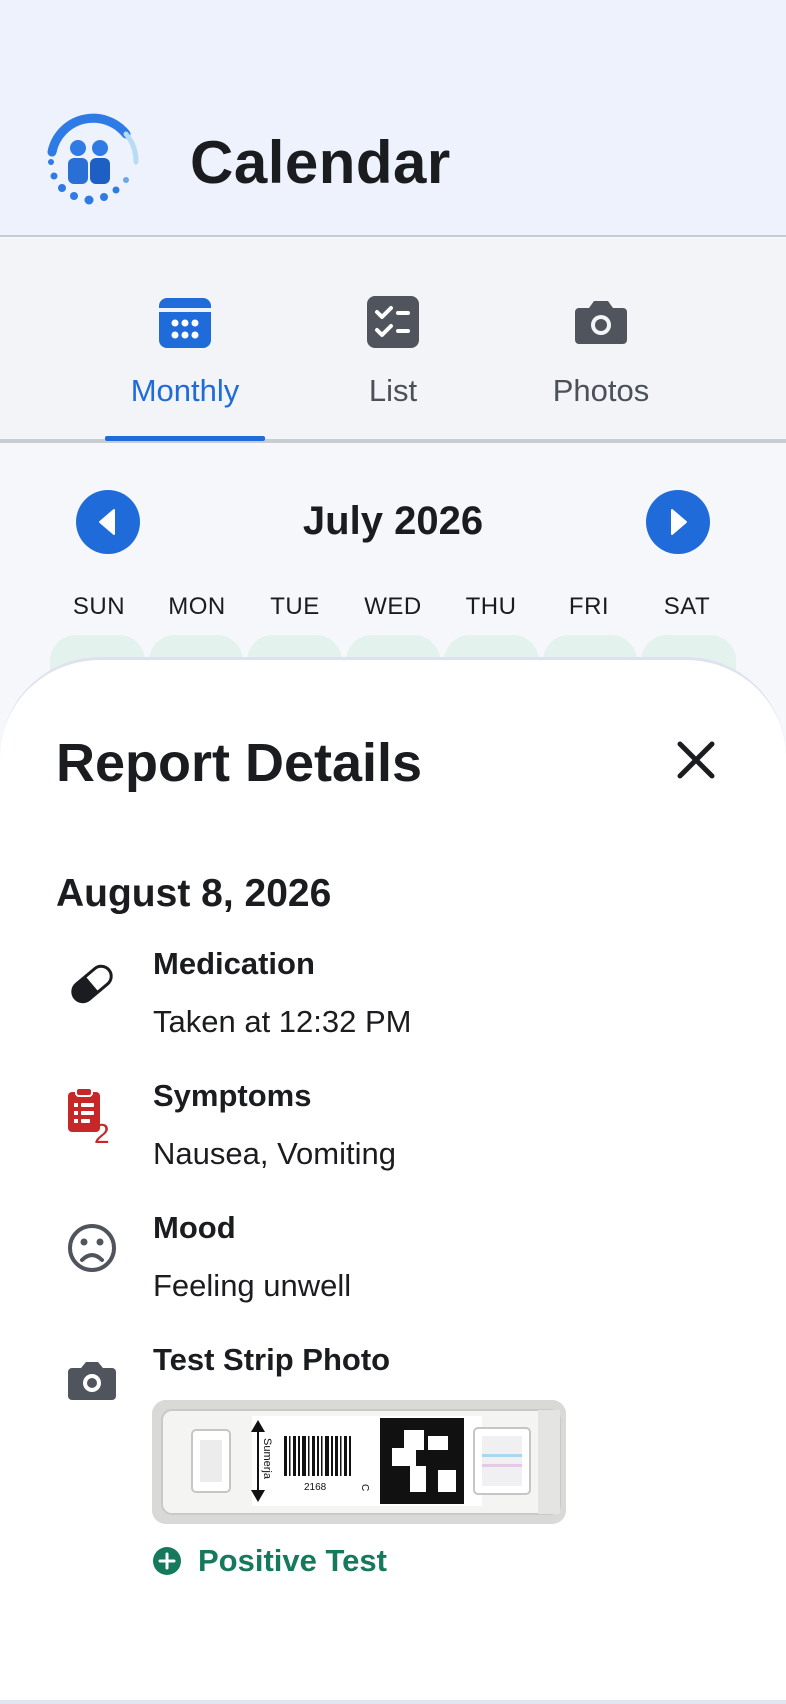  Describe the element at coordinates (364, 1487) in the screenshot. I see `control-mark-text: C` at that location.